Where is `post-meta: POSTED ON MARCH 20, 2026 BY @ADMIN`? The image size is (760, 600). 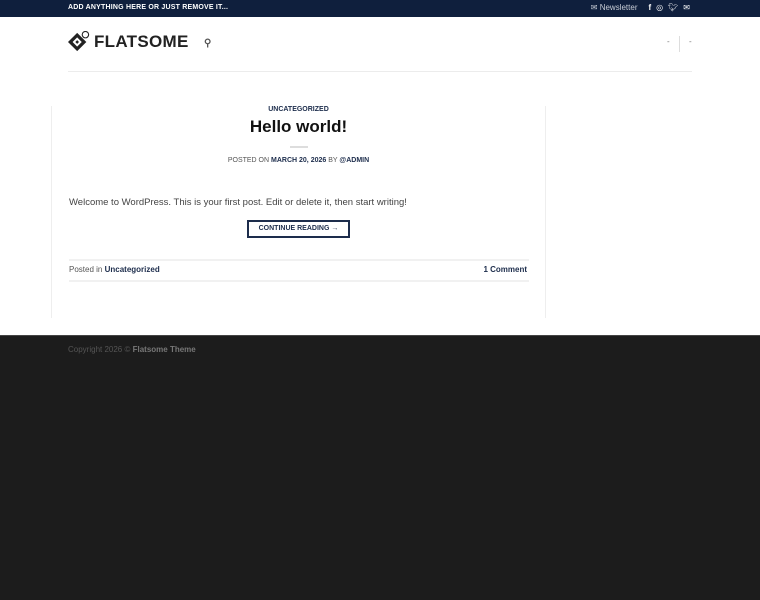
post-meta: POSTED ON MARCH 20, 2026 BY @ADMIN is located at coordinates (298, 160).